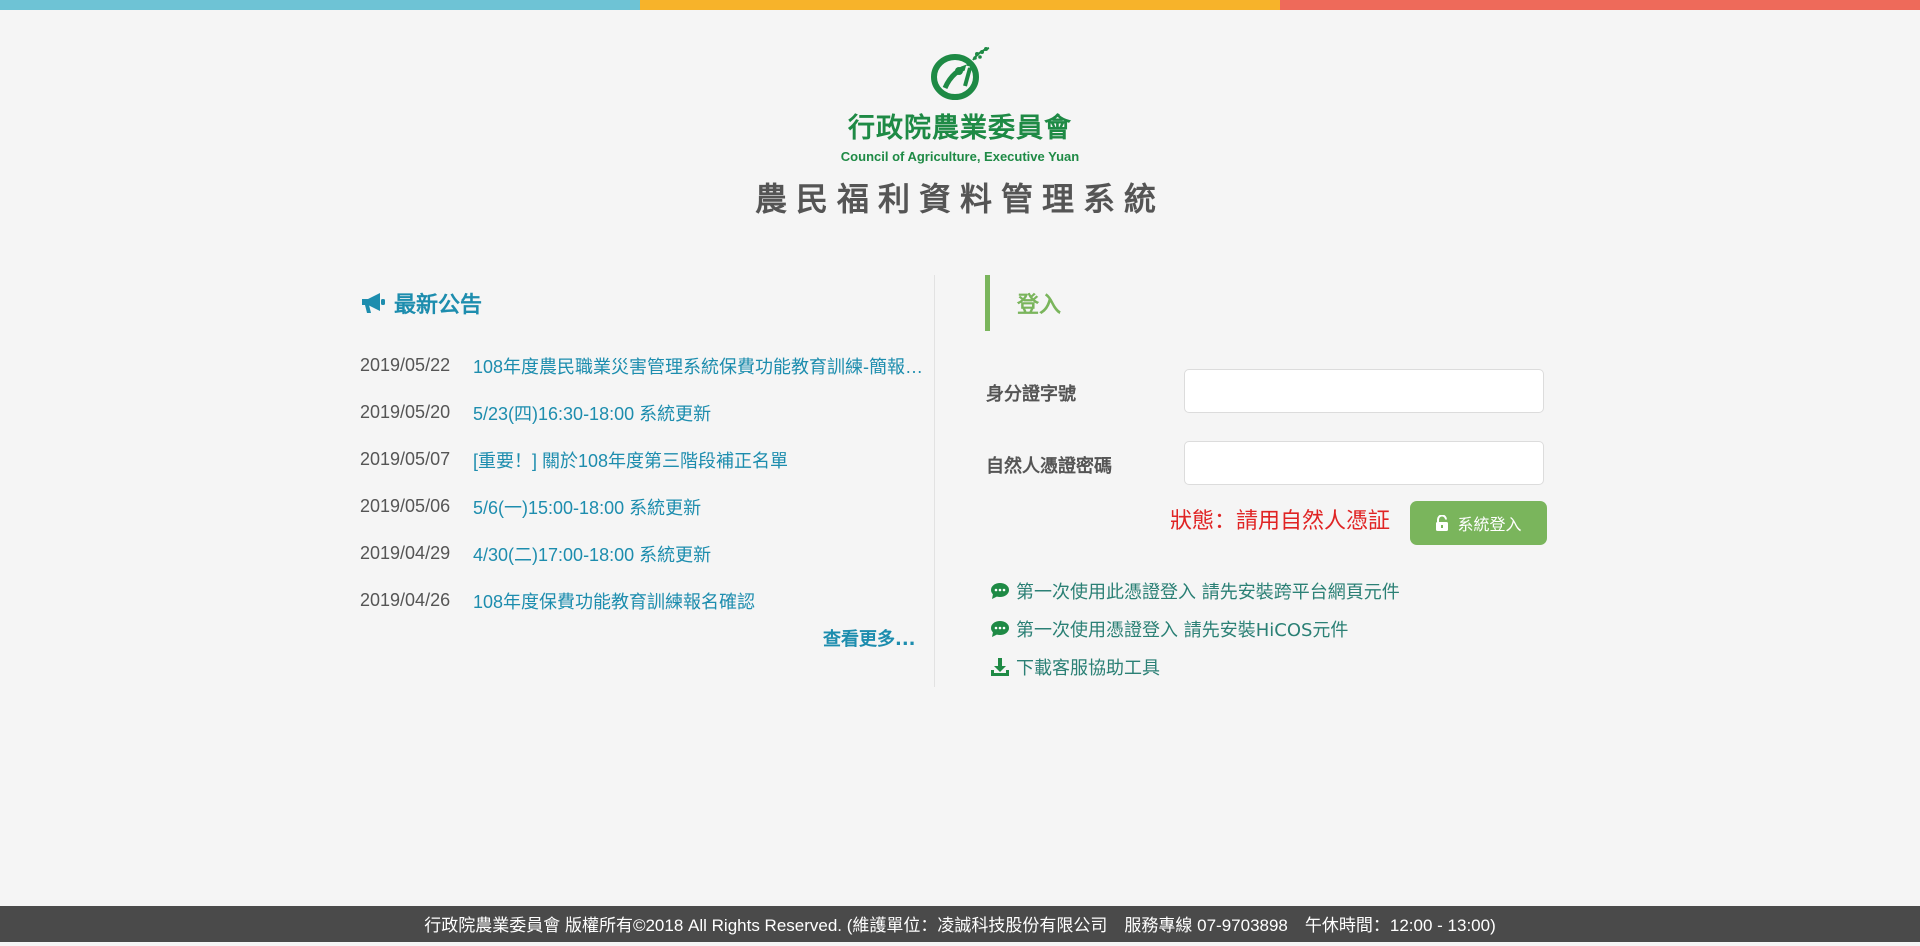 The height and width of the screenshot is (946, 1920). I want to click on top-bar-blue, so click(320, 5).